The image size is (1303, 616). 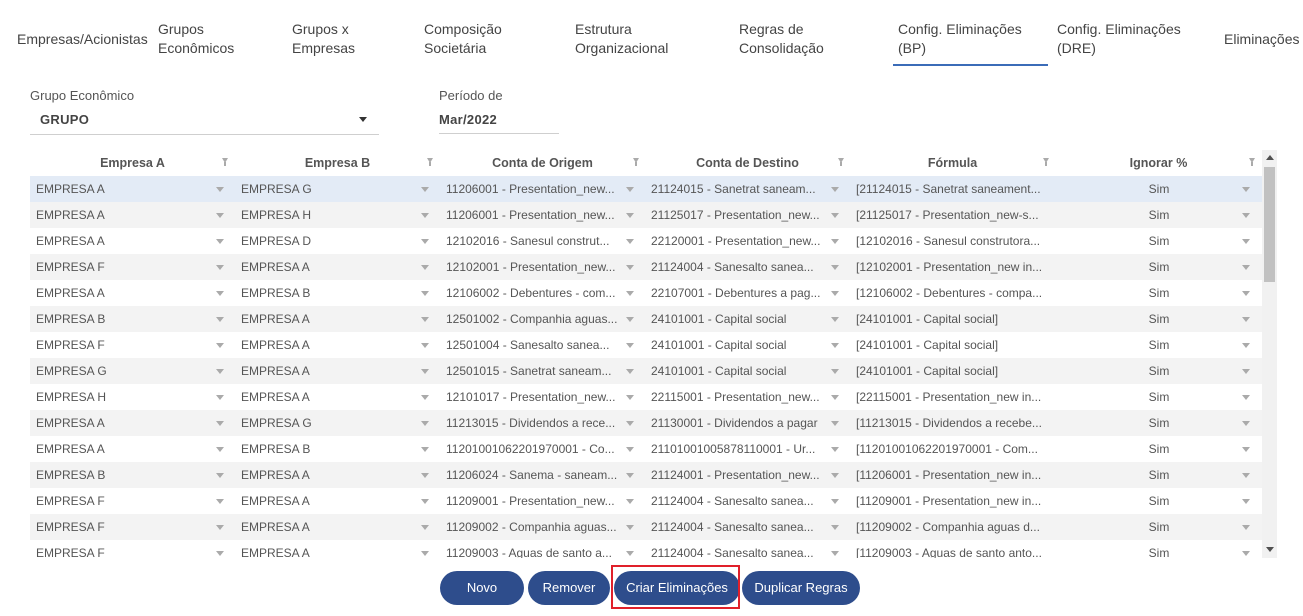 I want to click on empresa-b-cell: EMPRESA H, so click(x=328, y=215).